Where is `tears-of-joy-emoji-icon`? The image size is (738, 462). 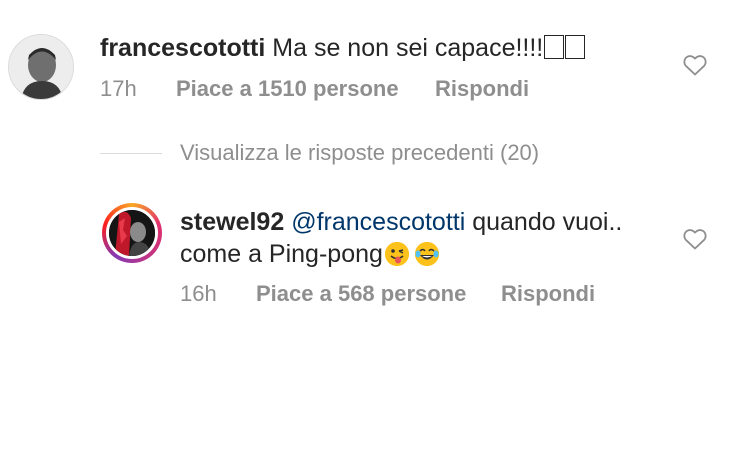 tears-of-joy-emoji-icon is located at coordinates (426, 254).